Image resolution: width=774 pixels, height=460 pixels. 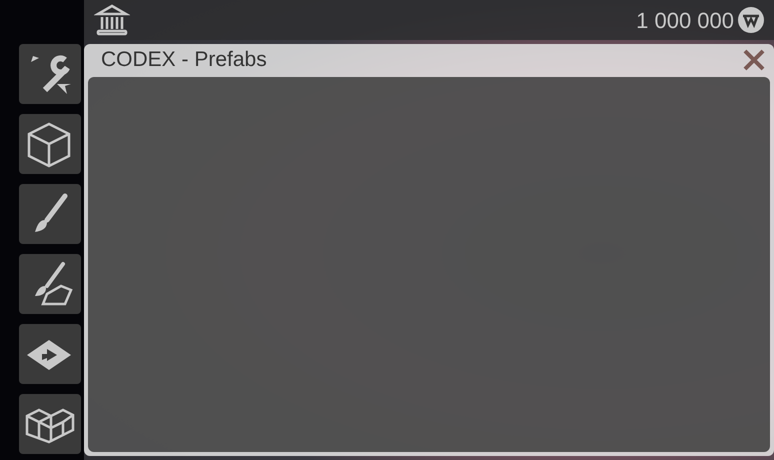 What do you see at coordinates (112, 20) in the screenshot?
I see `bank-icon` at bounding box center [112, 20].